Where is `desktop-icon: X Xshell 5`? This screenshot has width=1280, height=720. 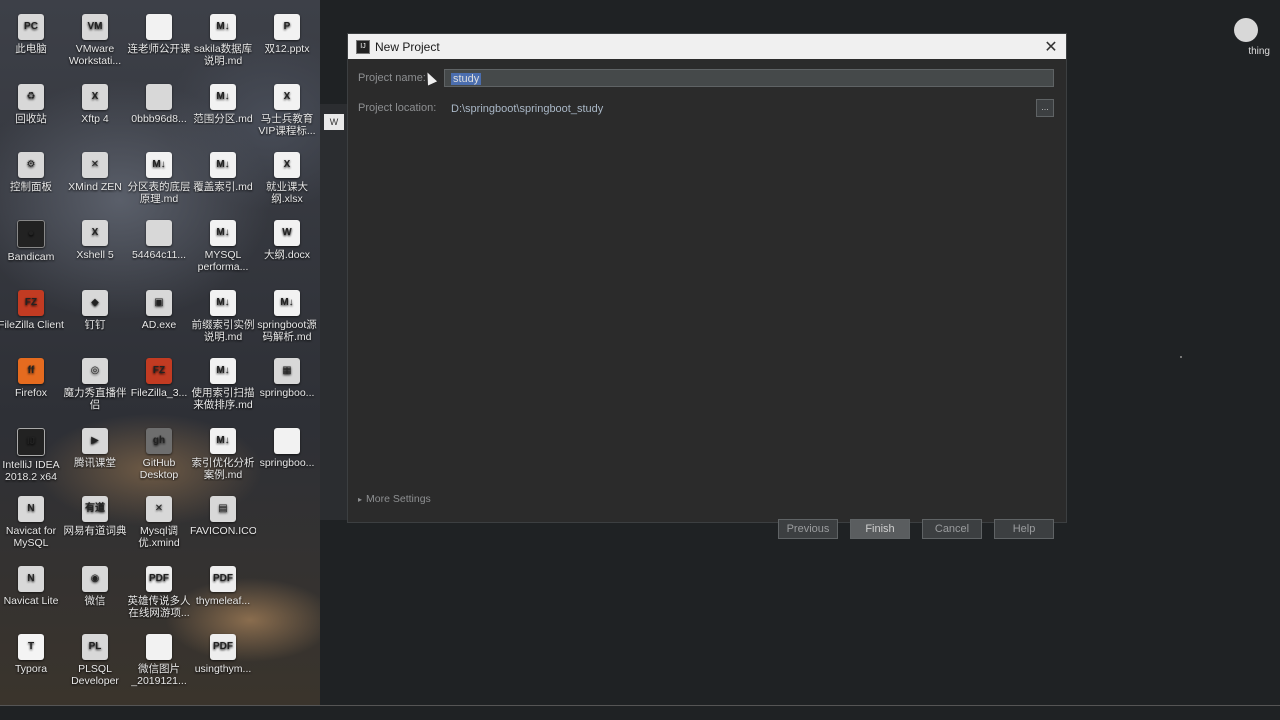 desktop-icon: X Xshell 5 is located at coordinates (95, 253).